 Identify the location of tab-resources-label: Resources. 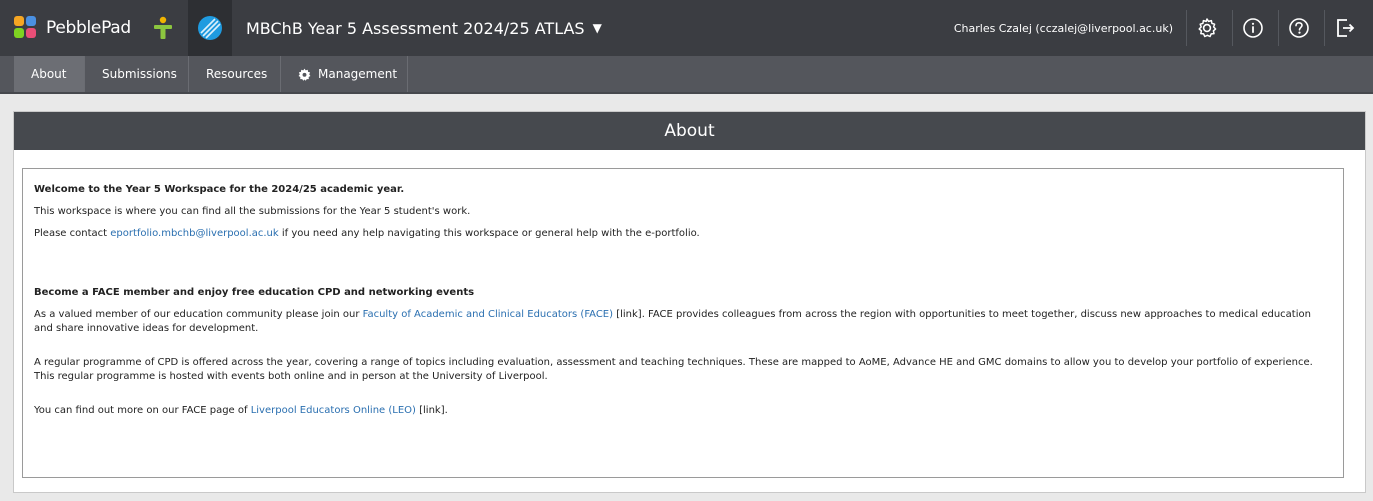
(237, 74).